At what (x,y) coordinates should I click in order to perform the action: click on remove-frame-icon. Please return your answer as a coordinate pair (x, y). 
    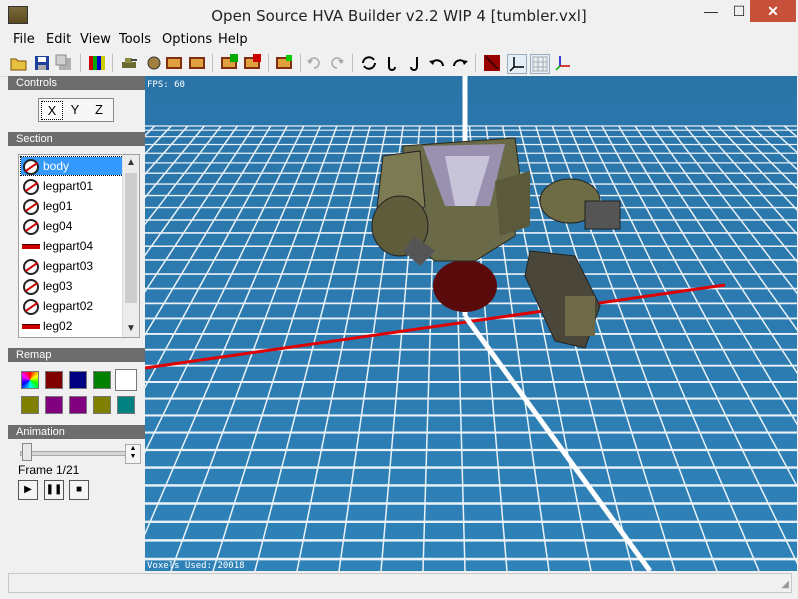
    Looking at the image, I should click on (252, 63).